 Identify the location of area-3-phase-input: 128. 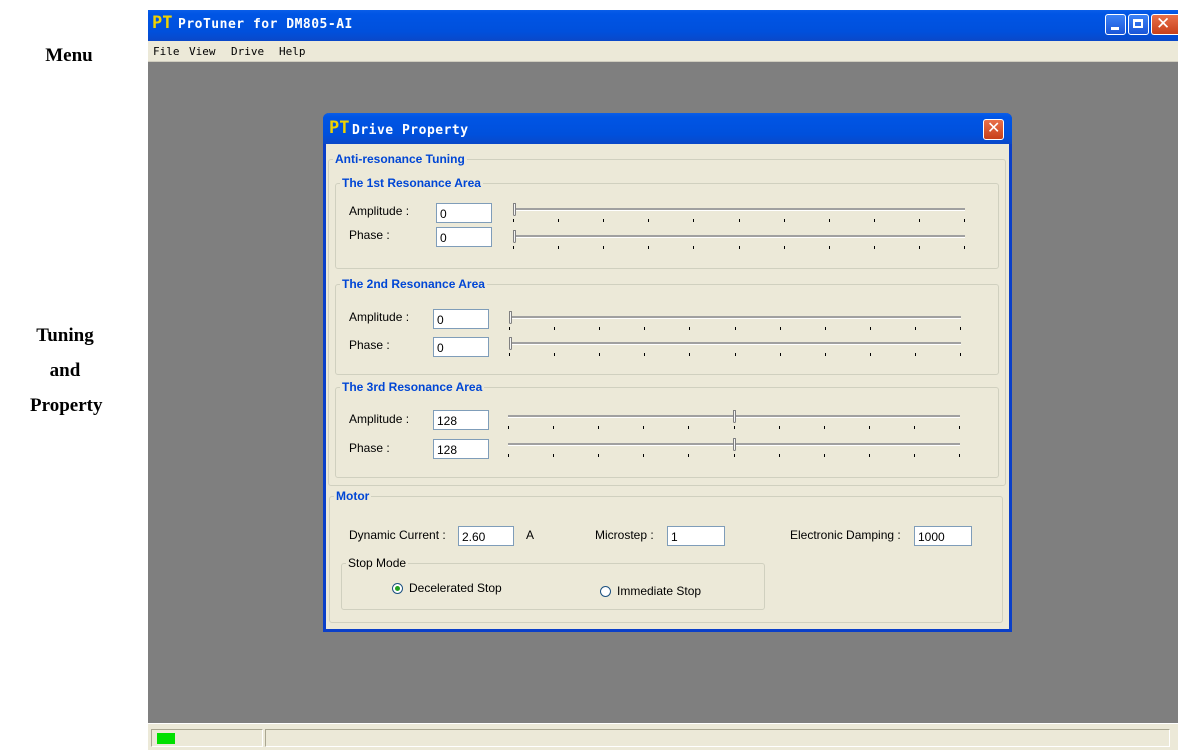
(461, 449).